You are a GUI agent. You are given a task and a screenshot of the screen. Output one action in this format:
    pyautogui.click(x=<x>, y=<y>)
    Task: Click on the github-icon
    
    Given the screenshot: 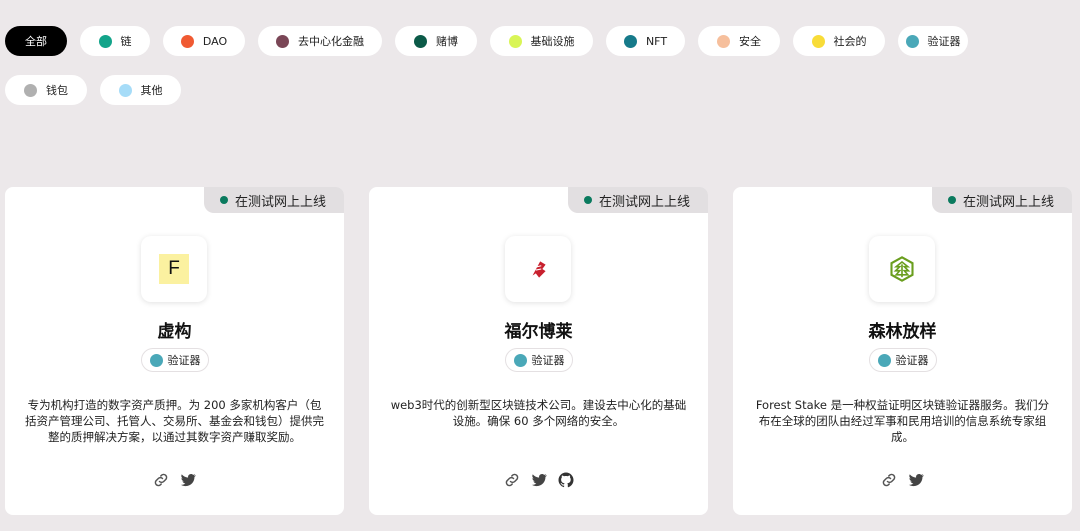 What is the action you would take?
    pyautogui.click(x=566, y=480)
    